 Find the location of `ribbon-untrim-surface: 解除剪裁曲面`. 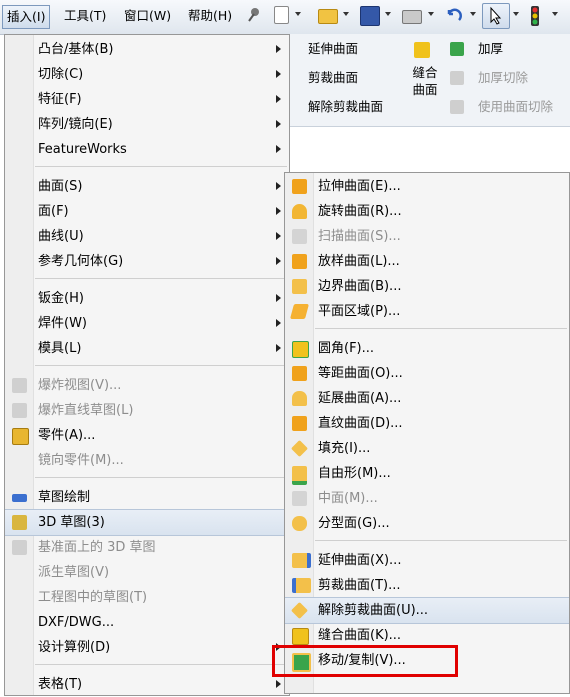

ribbon-untrim-surface: 解除剪裁曲面 is located at coordinates (345, 107).